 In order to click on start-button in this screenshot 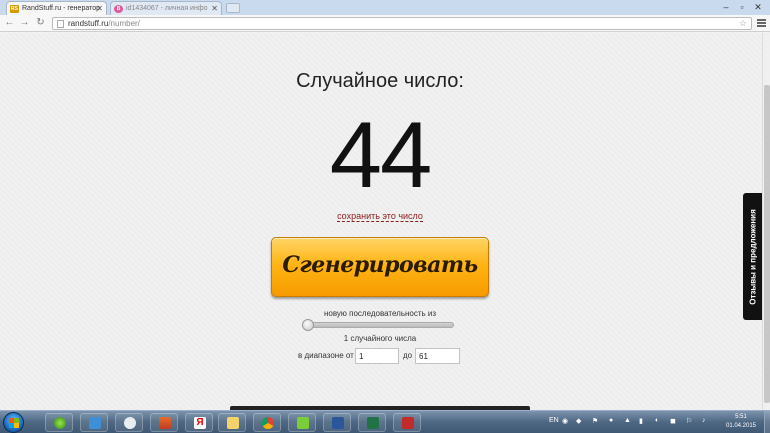, I will do `click(13, 422)`.